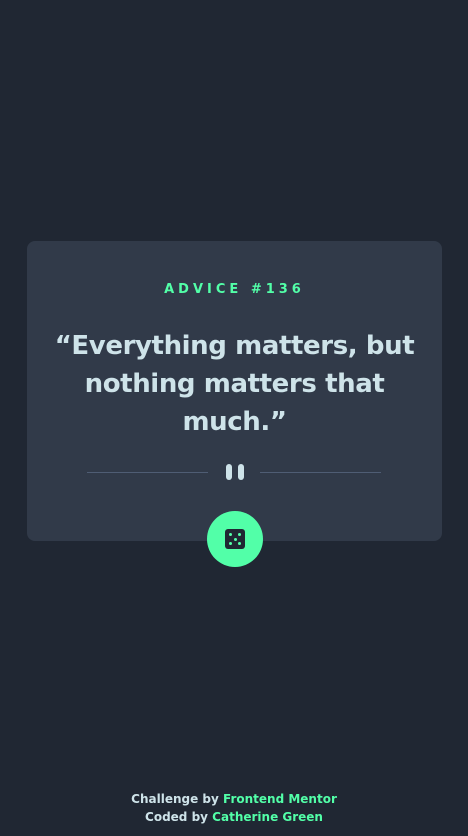 The width and height of the screenshot is (468, 836). Describe the element at coordinates (175, 799) in the screenshot. I see `challenge-prefix: Challenge by` at that location.